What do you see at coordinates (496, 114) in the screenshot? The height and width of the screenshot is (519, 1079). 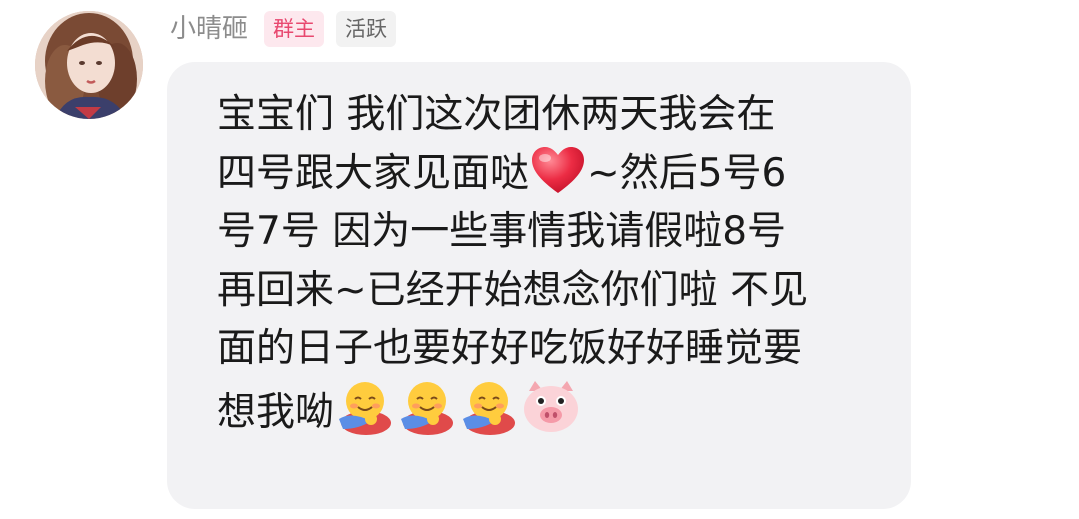 I see `message-line-1: 宝宝们 我们这次团休两天我会在` at bounding box center [496, 114].